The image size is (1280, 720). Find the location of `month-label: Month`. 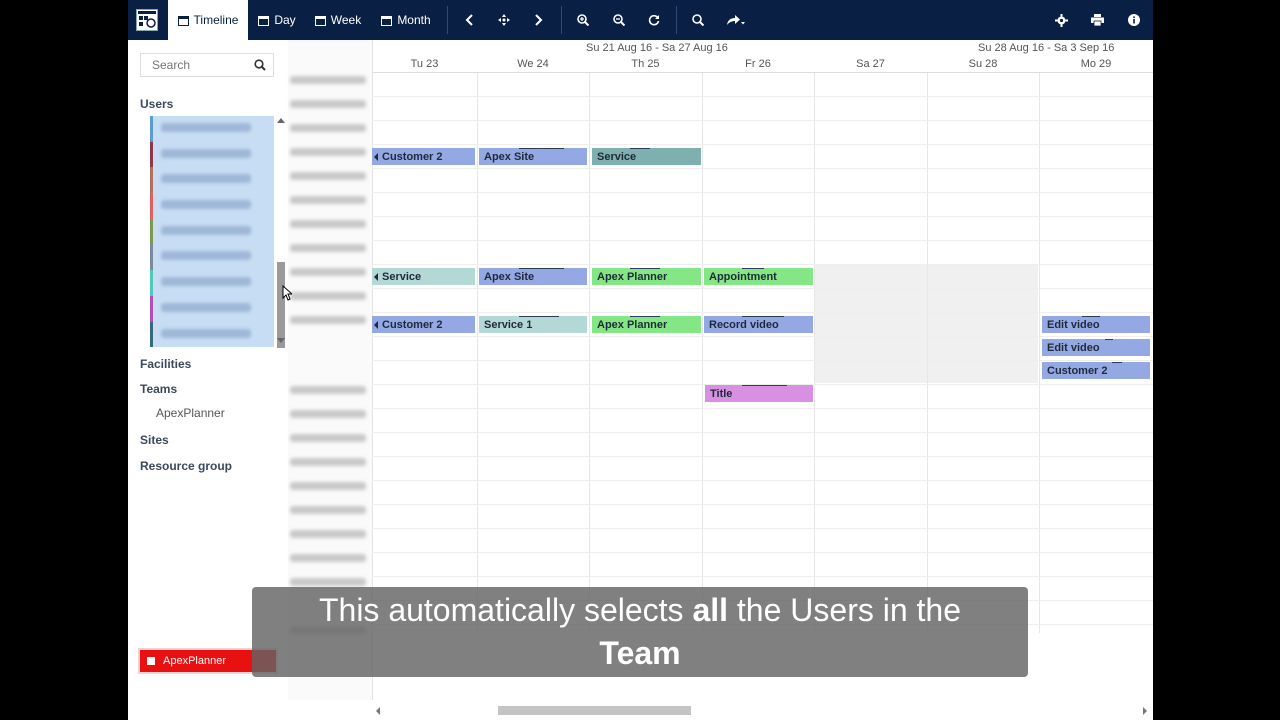

month-label: Month is located at coordinates (414, 20).